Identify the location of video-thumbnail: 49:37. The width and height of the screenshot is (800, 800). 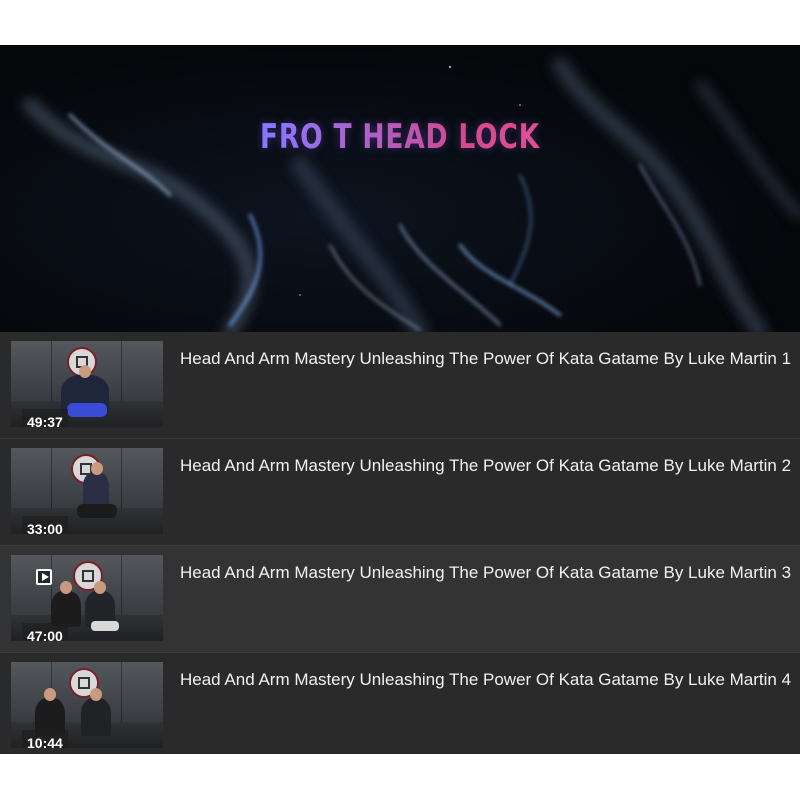
(87, 384).